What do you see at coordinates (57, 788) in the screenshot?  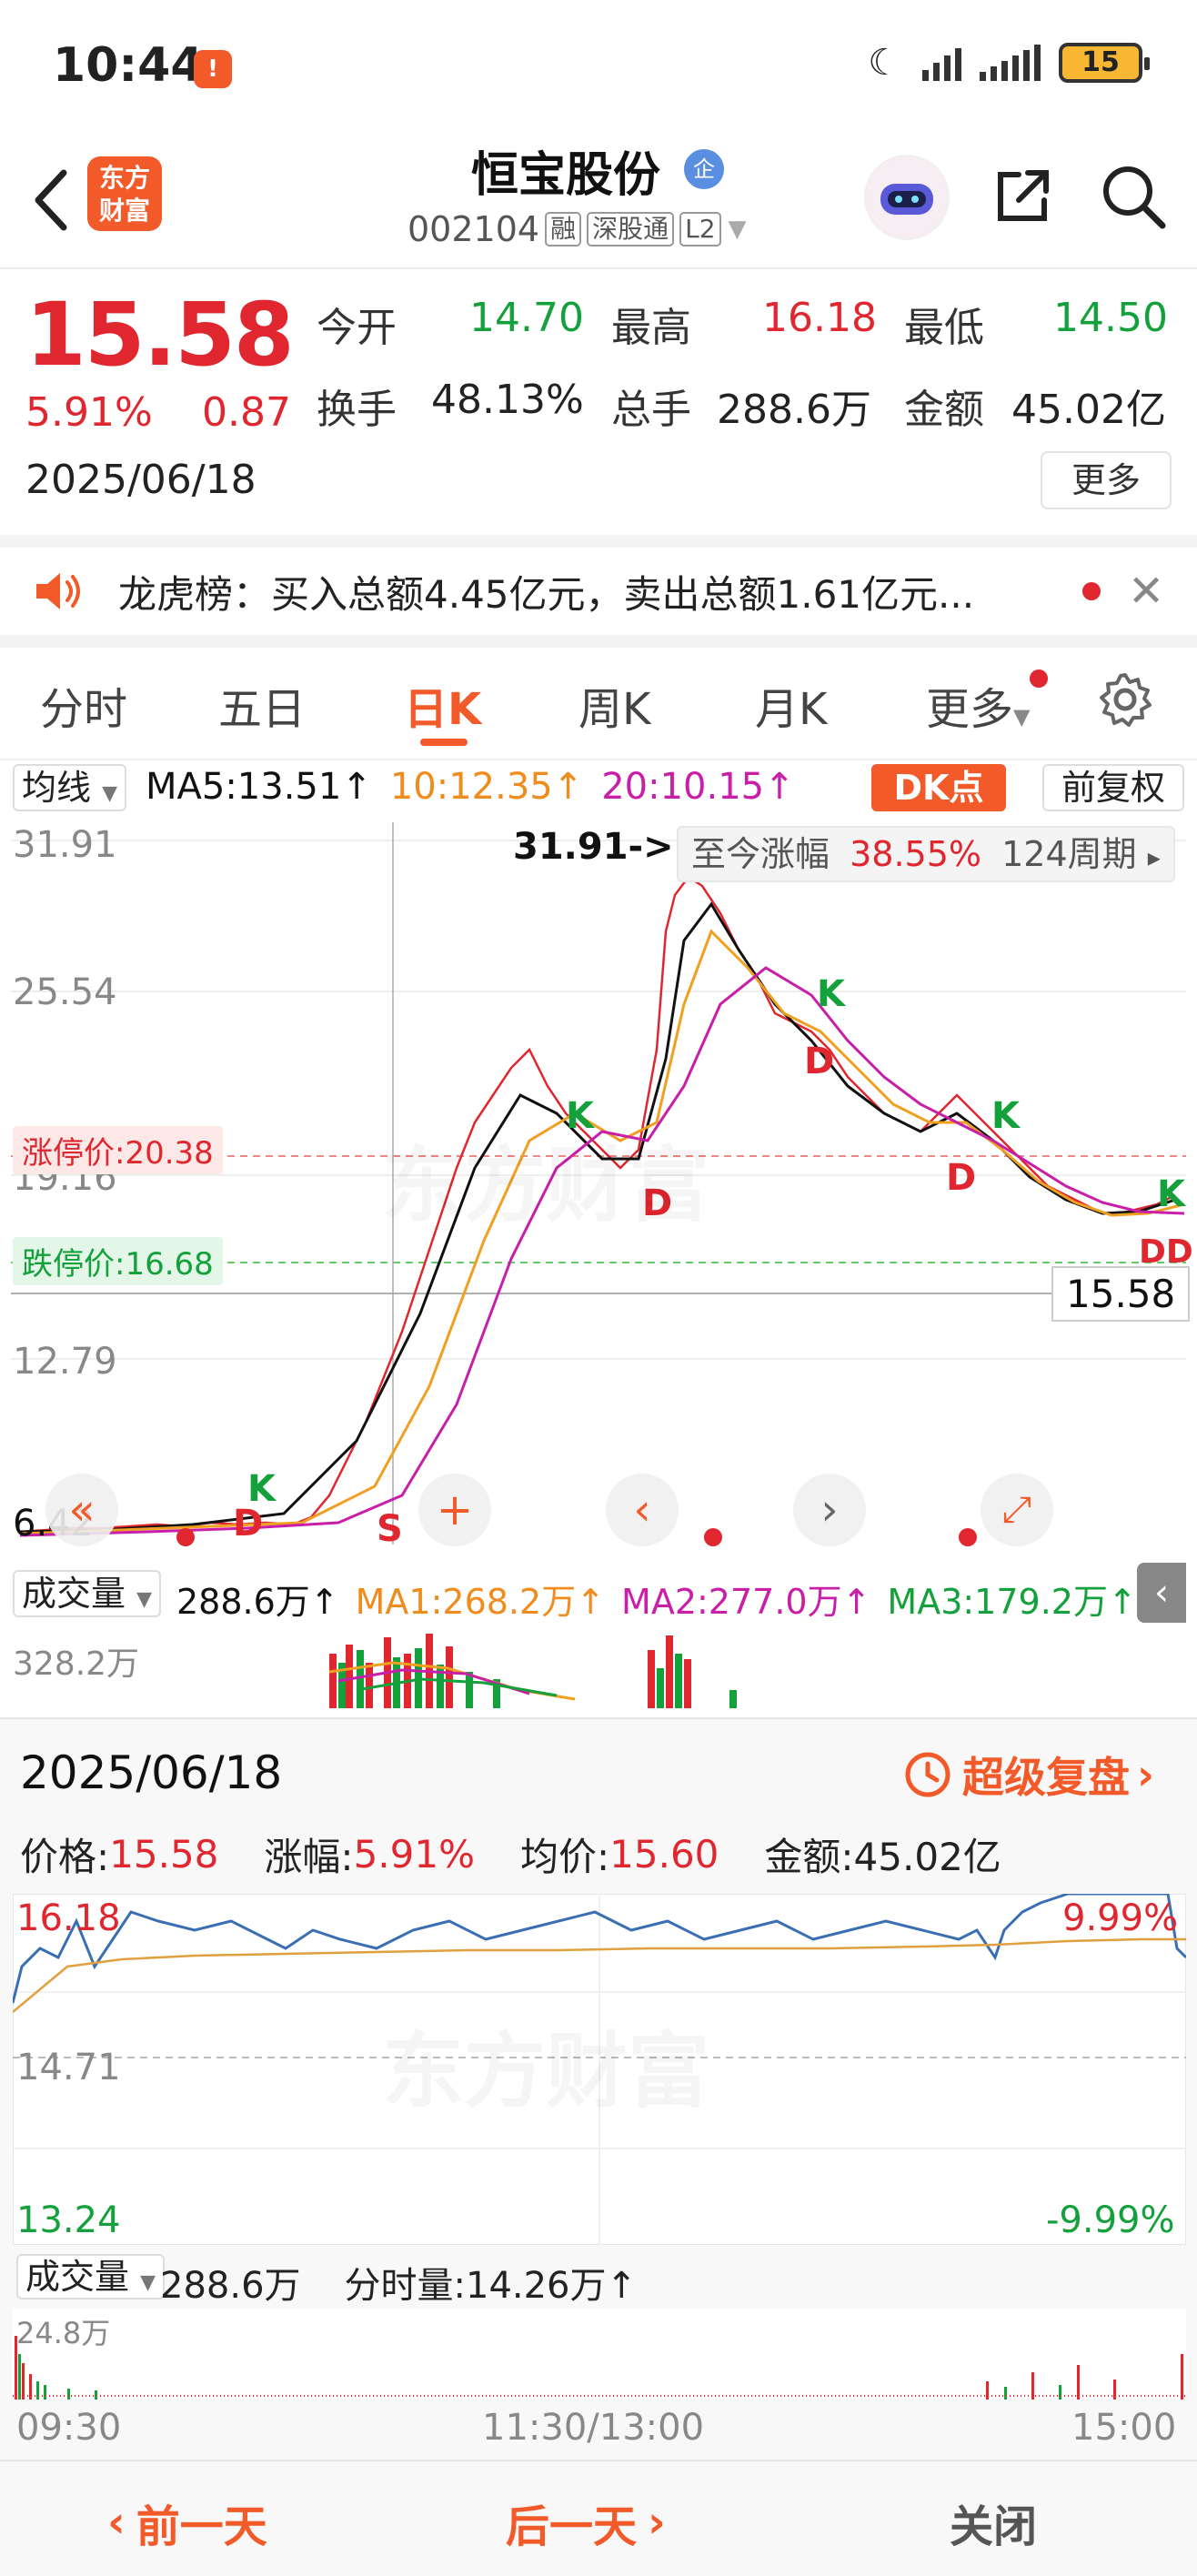 I see `indicator-select-label: 均线` at bounding box center [57, 788].